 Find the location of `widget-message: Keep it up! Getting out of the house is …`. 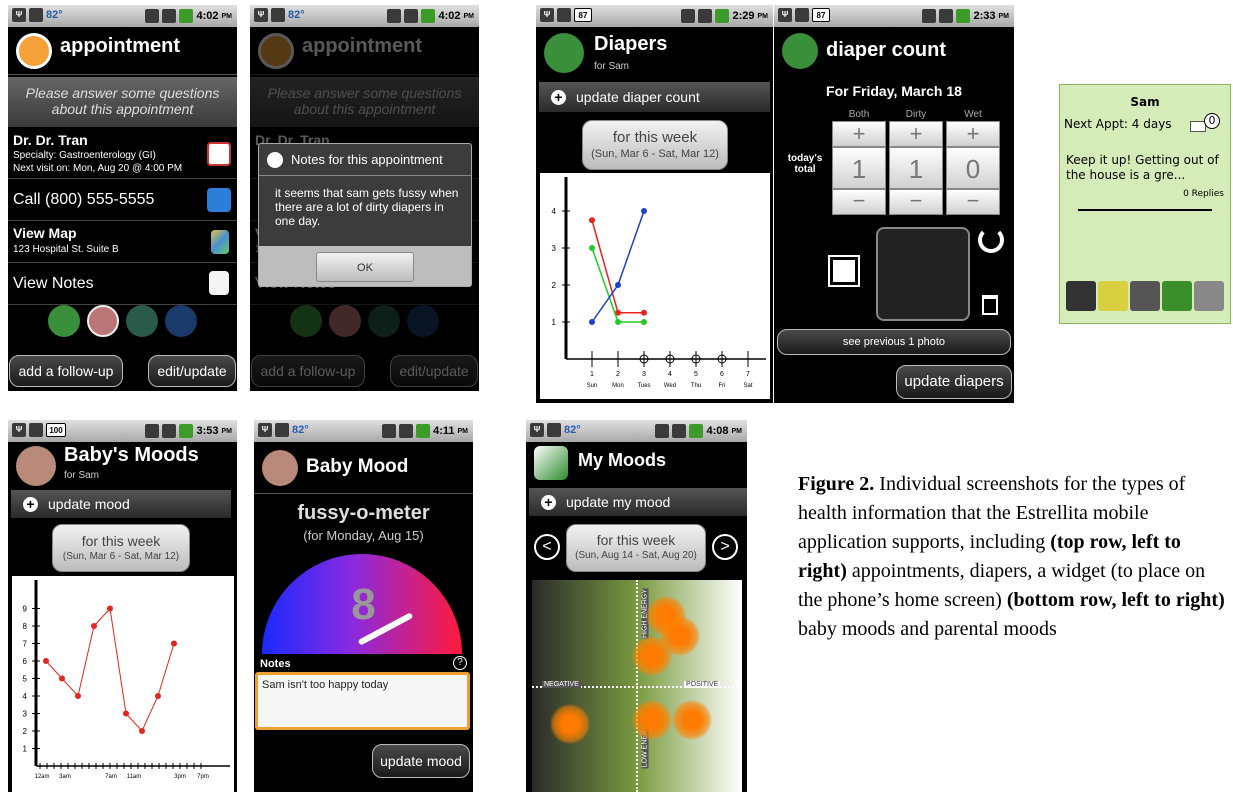

widget-message: Keep it up! Getting out of the house is … is located at coordinates (1142, 167).